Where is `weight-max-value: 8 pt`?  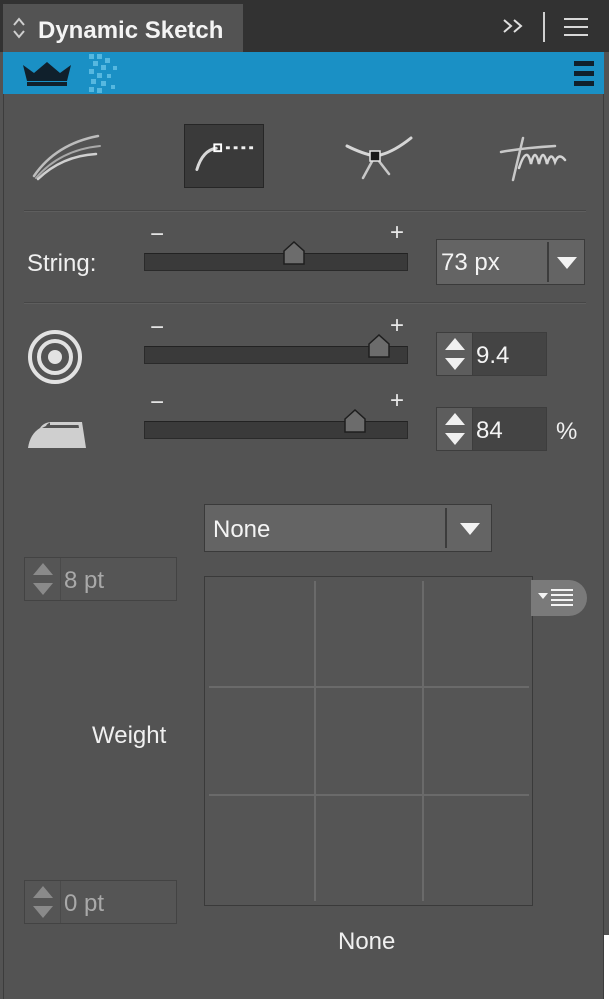
weight-max-value: 8 pt is located at coordinates (84, 581).